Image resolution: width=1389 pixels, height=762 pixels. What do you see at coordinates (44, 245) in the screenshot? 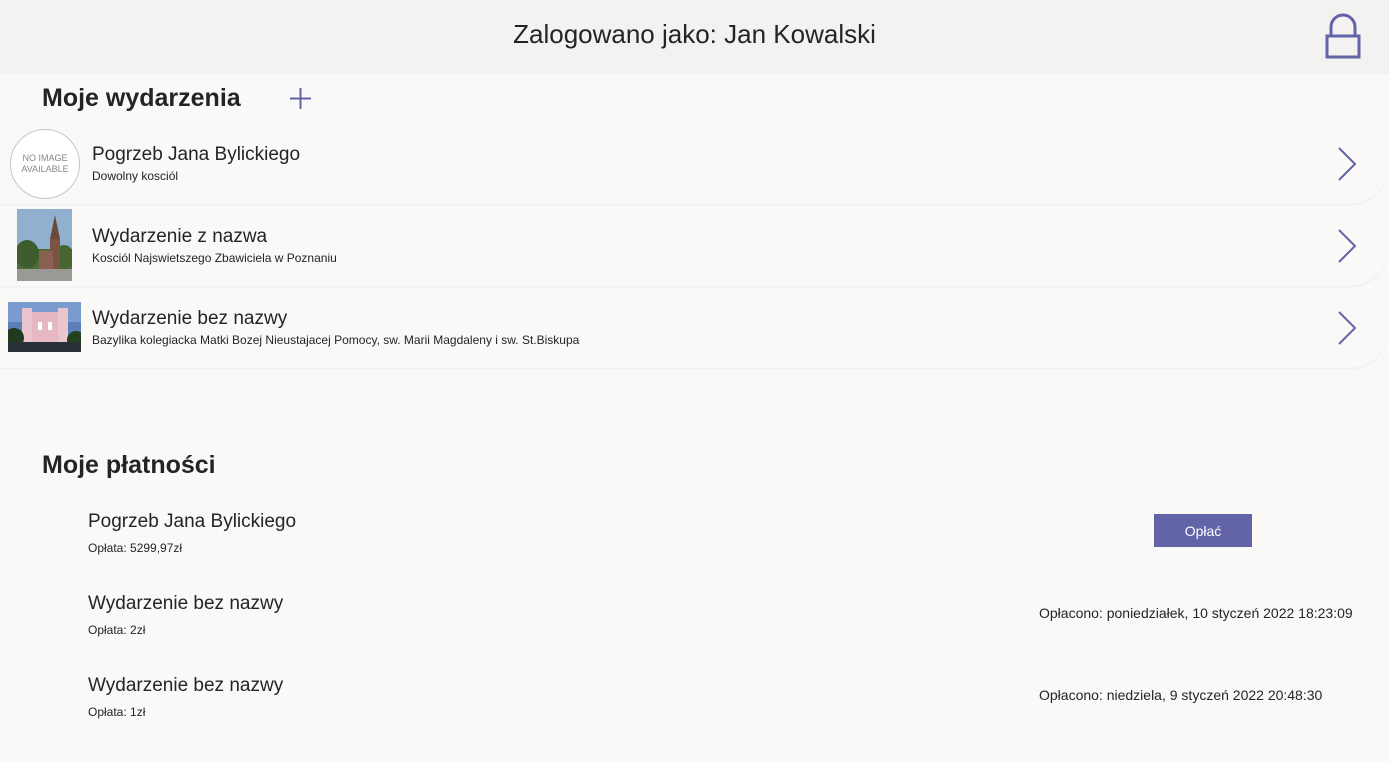
I see `church-thumbnail` at bounding box center [44, 245].